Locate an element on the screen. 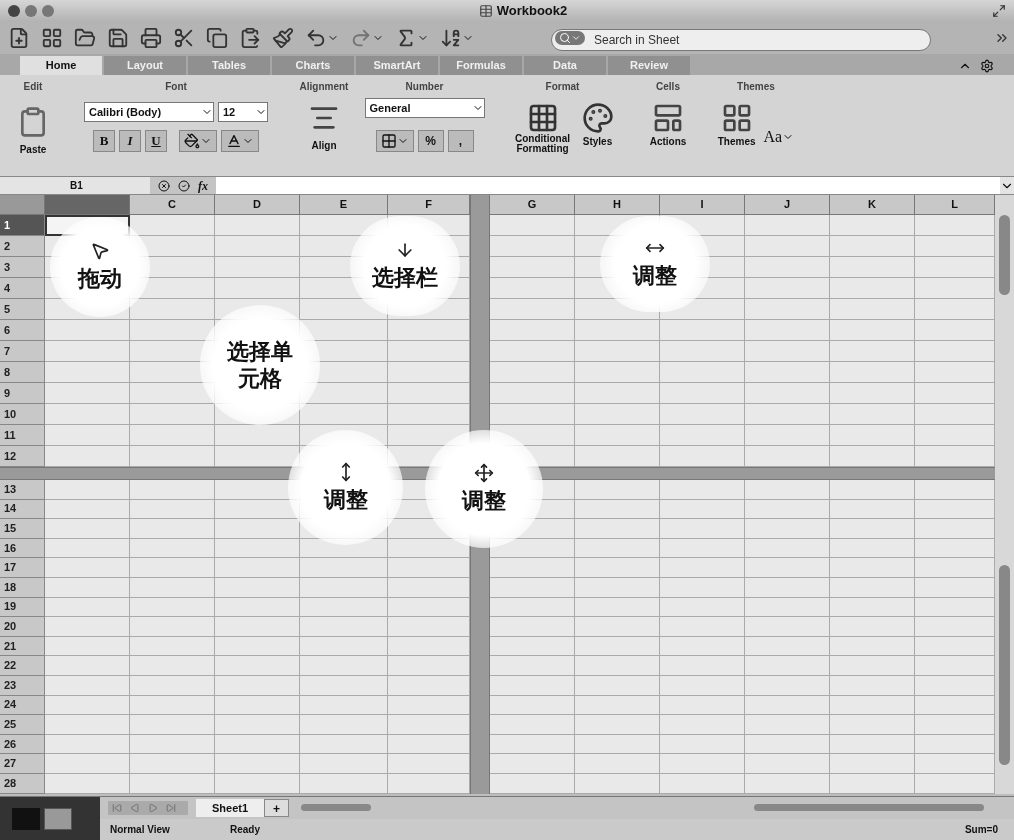 This screenshot has height=840, width=1014. align-button: Align is located at coordinates (324, 127).